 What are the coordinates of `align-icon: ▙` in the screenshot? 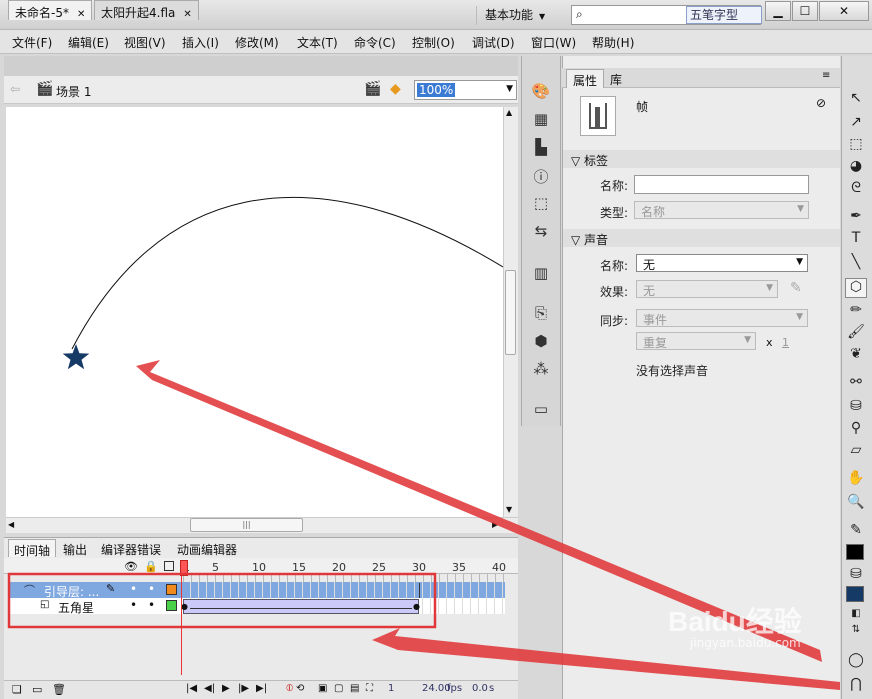 It's located at (541, 148).